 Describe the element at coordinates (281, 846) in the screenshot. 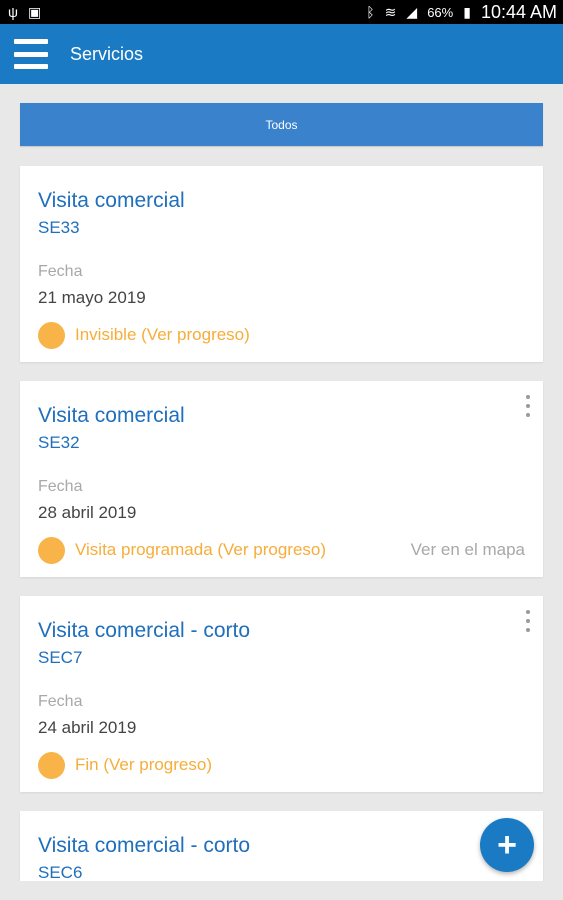

I see `service-card: Visita comercial - corto SEC6` at that location.